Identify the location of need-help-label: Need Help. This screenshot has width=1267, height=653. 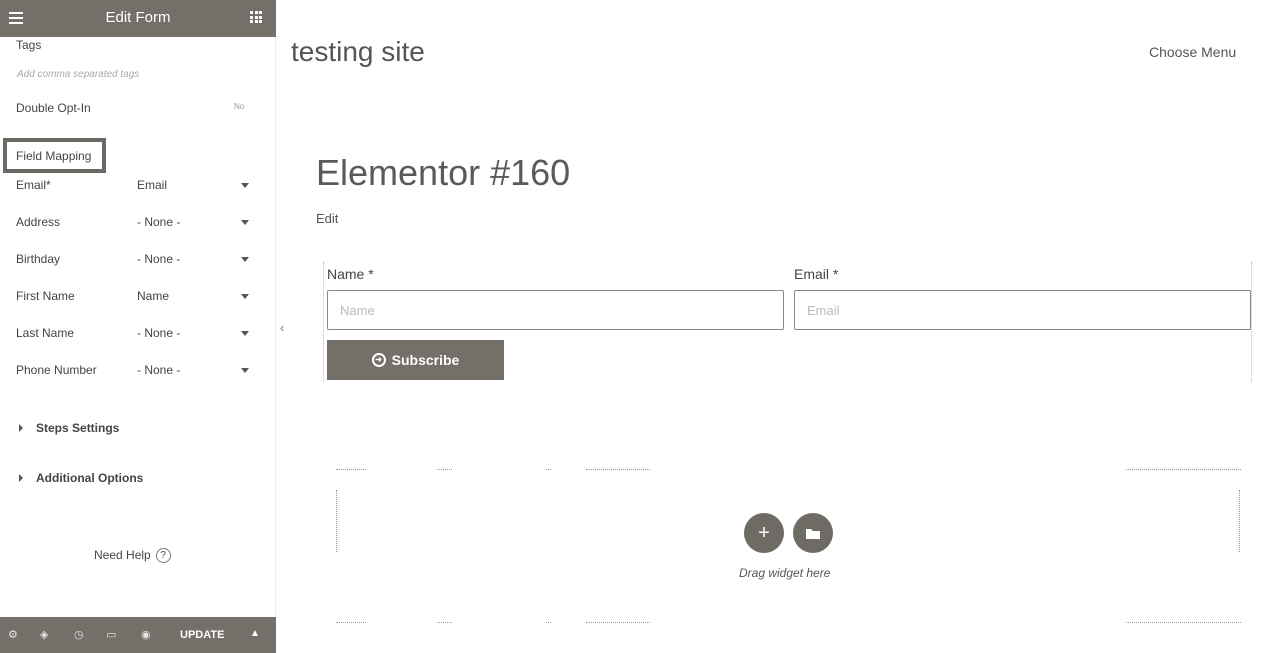
(122, 555).